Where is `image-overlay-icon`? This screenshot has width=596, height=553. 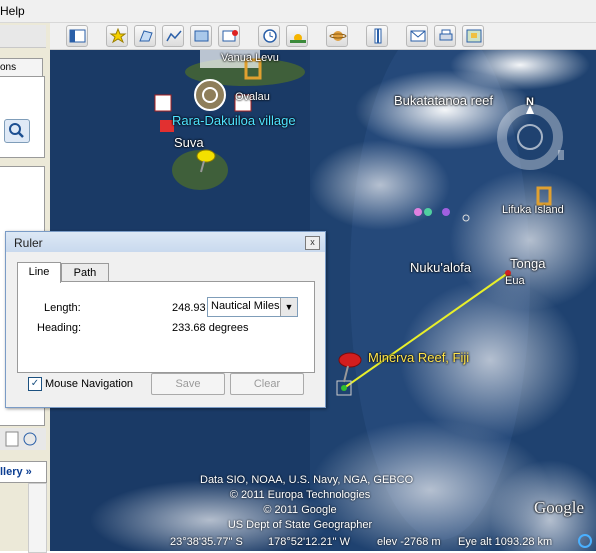
image-overlay-icon is located at coordinates (201, 36).